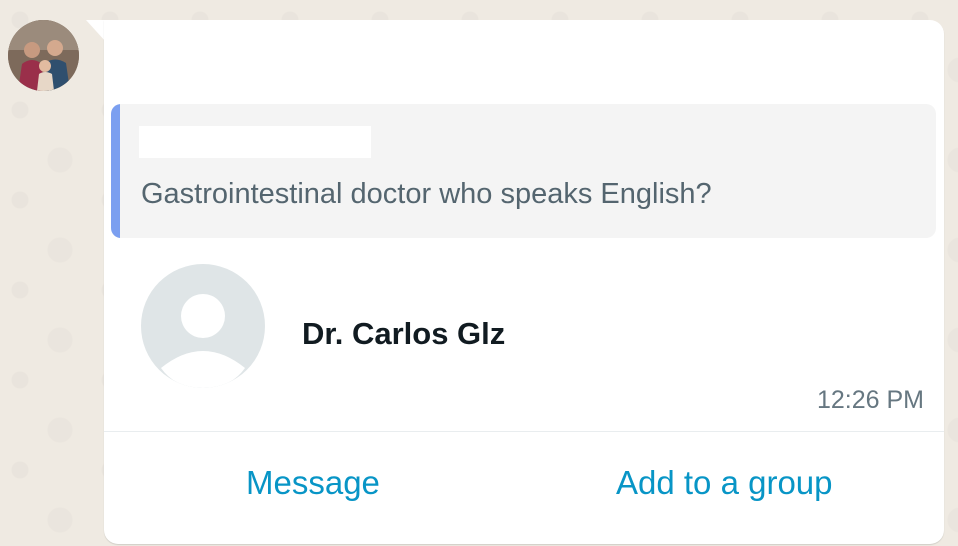 Image resolution: width=958 pixels, height=546 pixels. Describe the element at coordinates (313, 483) in the screenshot. I see `message-contact-button: Message` at that location.